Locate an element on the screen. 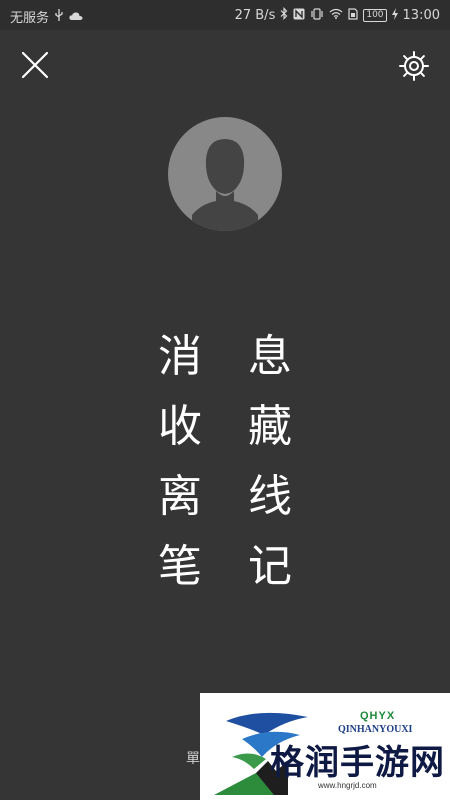 This screenshot has height=800, width=450. battery-icon: 100 is located at coordinates (375, 15).